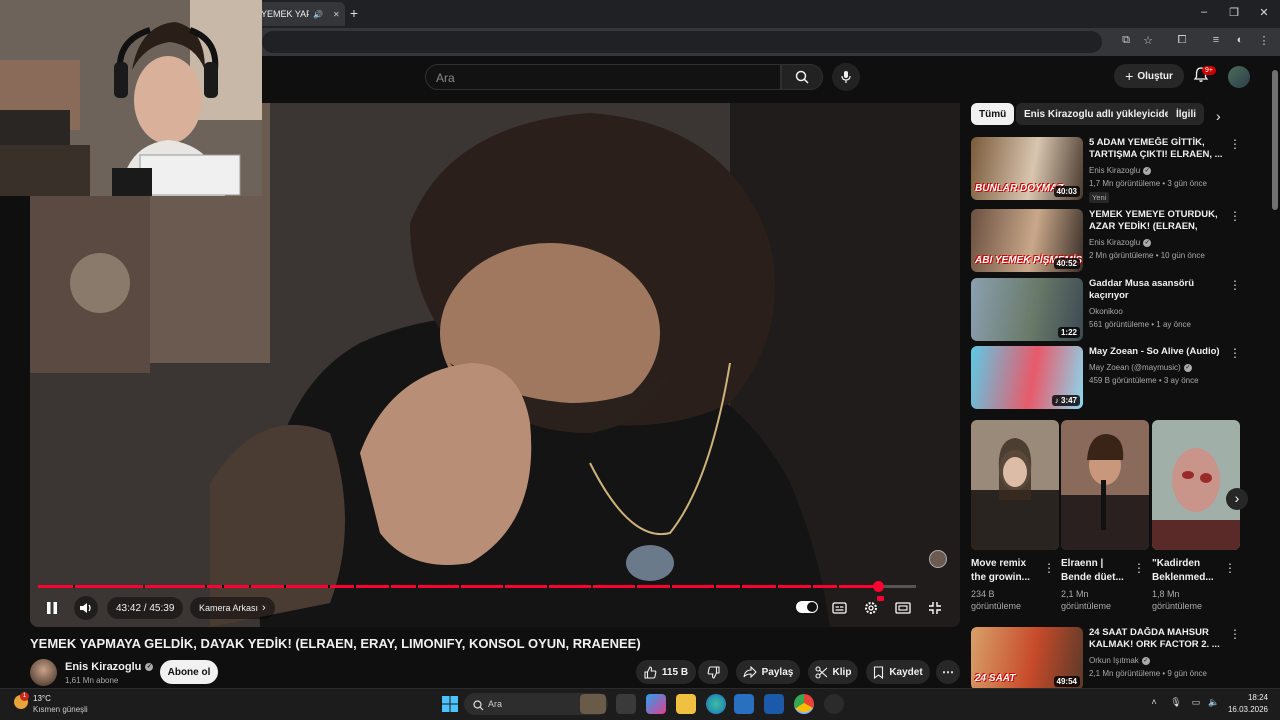 The height and width of the screenshot is (720, 1280). Describe the element at coordinates (593, 704) in the screenshot. I see `search-highlight-icon` at that location.